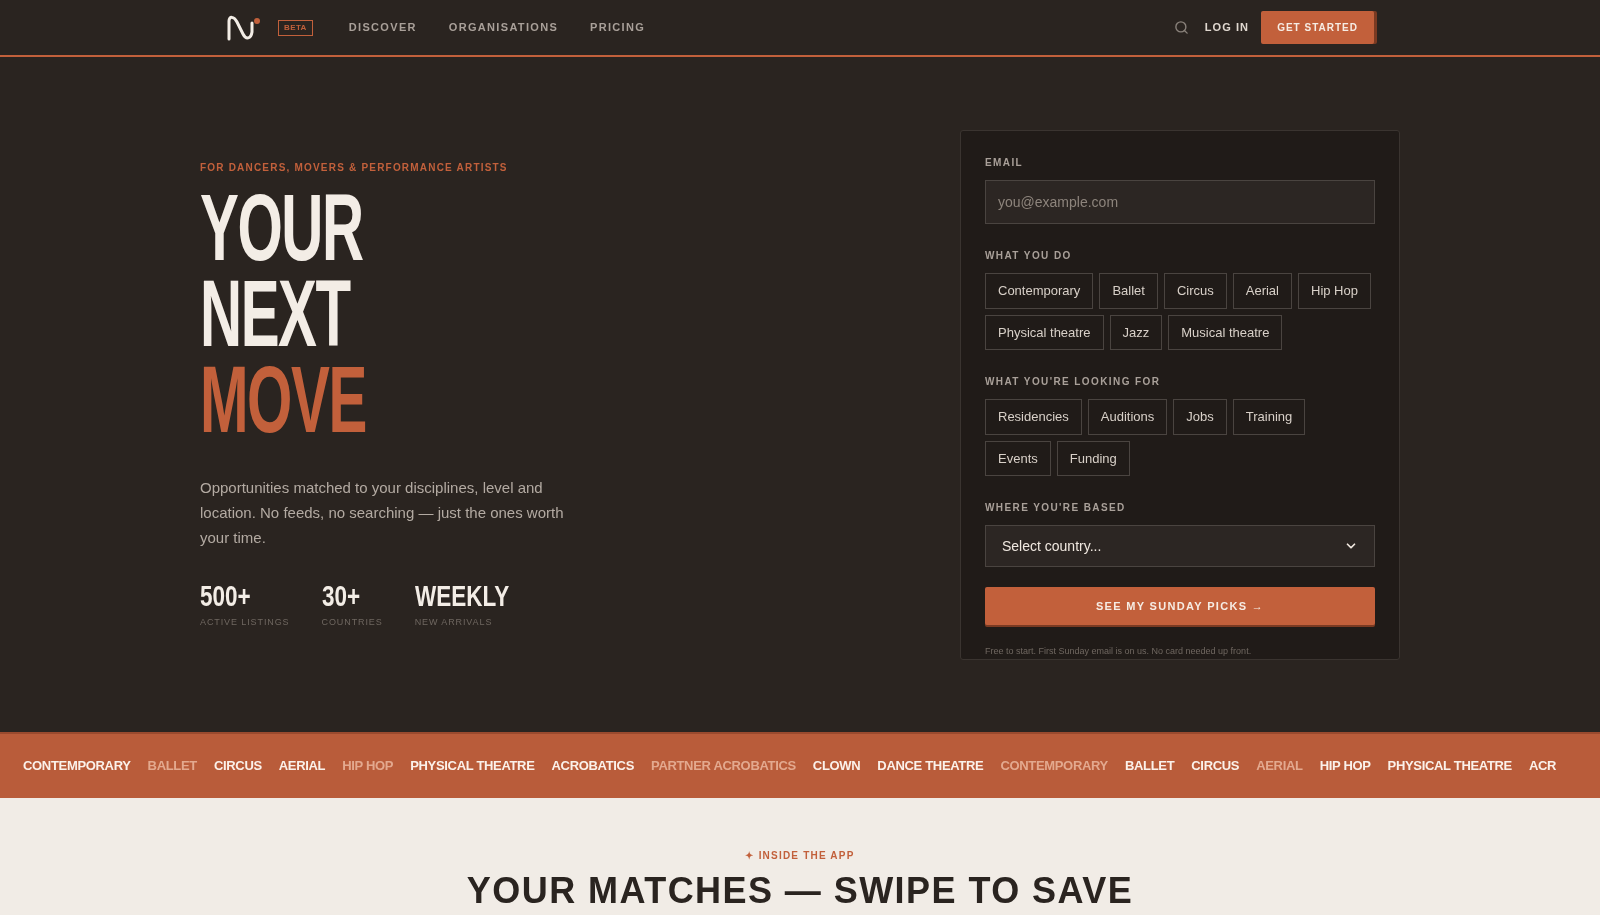  I want to click on ticker-item: PARTNER ACROBATICS, so click(723, 766).